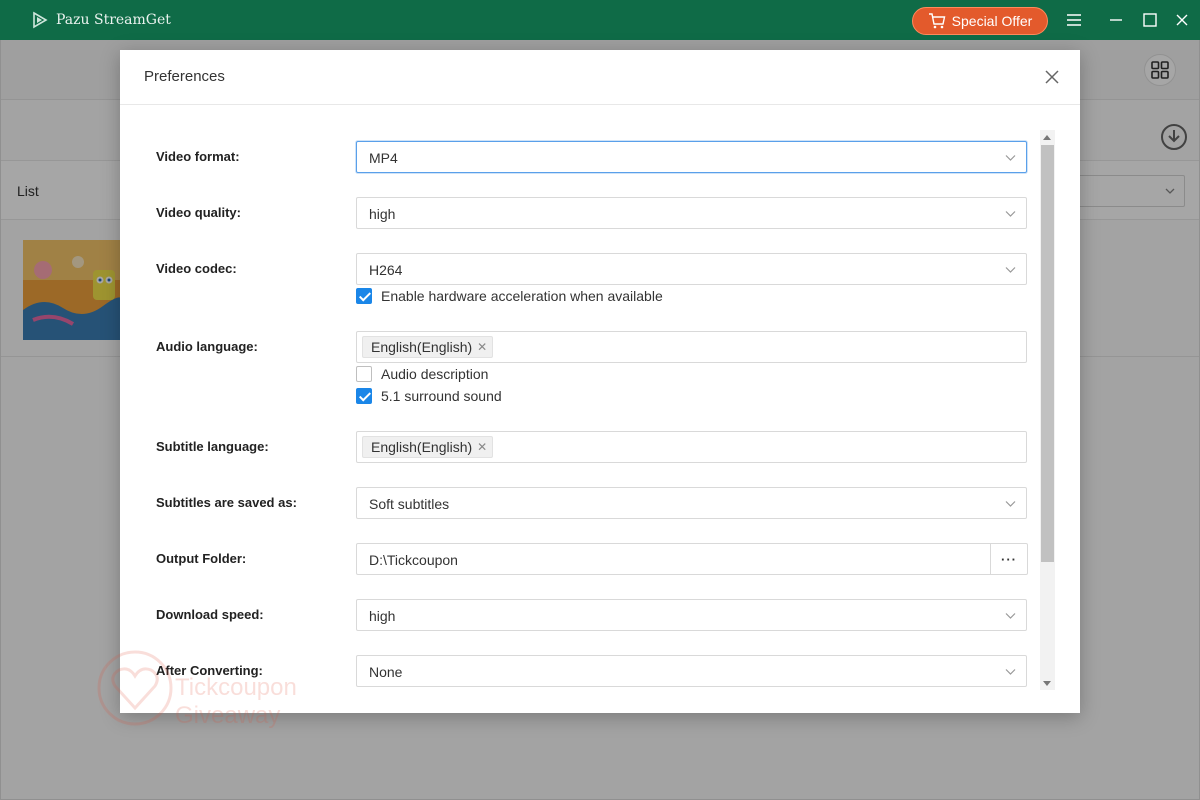 This screenshot has width=1200, height=800. I want to click on special-offer-button: Special Offer, so click(980, 21).